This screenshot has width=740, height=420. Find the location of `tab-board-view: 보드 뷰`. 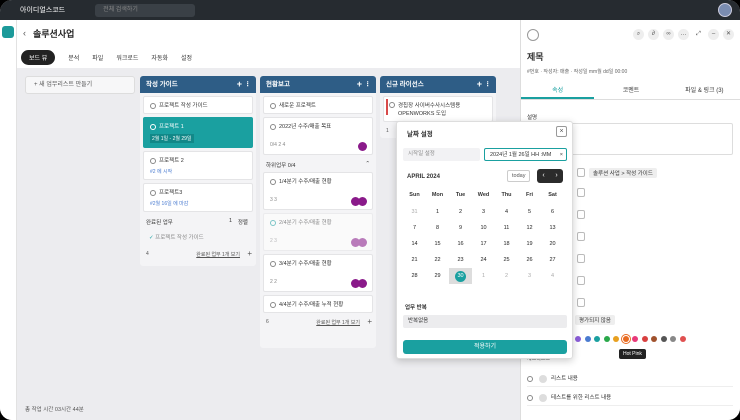

tab-board-view: 보드 뷰 is located at coordinates (38, 57).